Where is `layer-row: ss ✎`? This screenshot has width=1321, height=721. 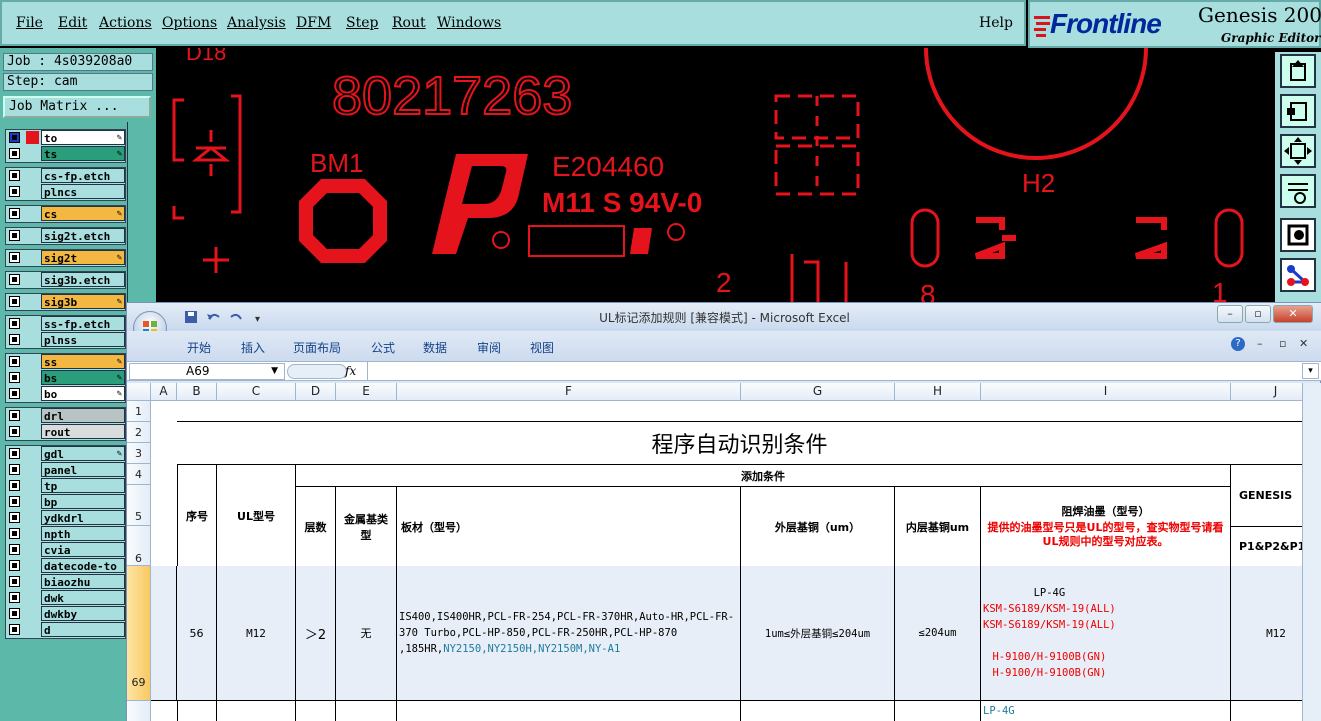 layer-row: ss ✎ is located at coordinates (66, 362).